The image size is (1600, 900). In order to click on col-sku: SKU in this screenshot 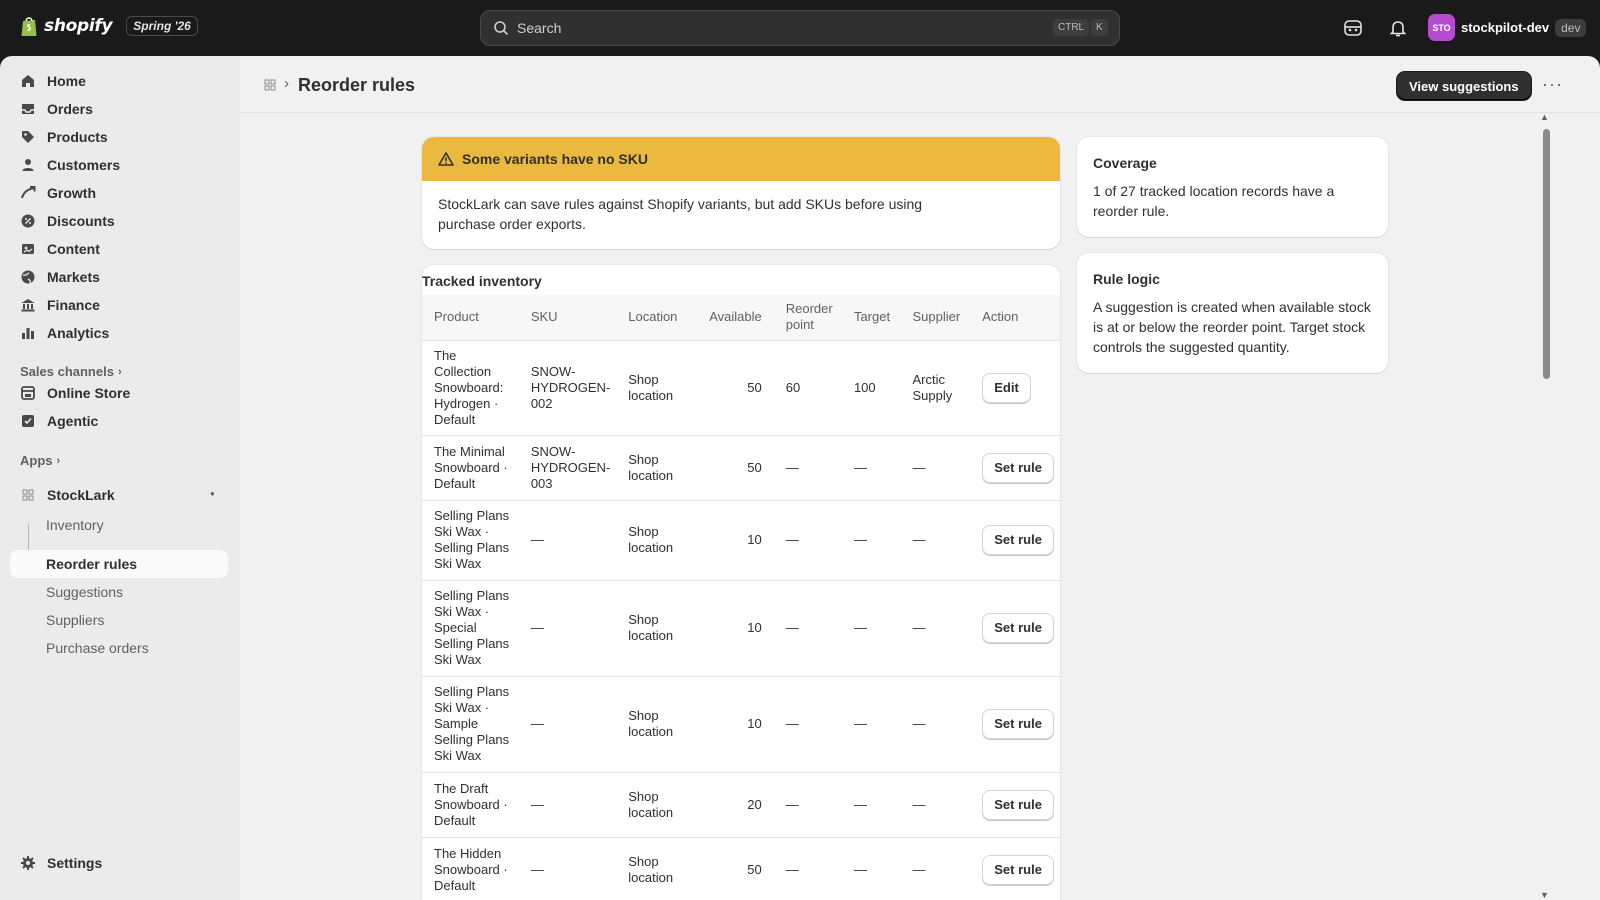, I will do `click(544, 317)`.